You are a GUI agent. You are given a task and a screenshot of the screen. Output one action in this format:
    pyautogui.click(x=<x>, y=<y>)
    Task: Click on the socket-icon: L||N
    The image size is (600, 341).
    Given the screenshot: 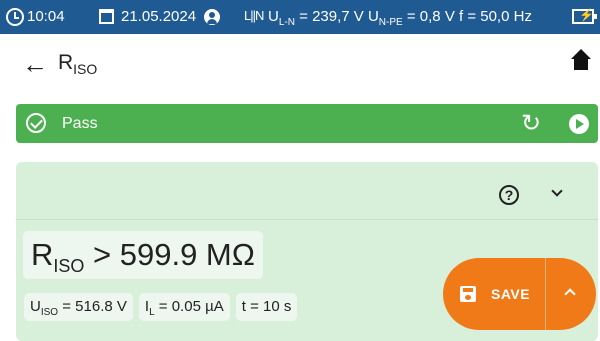 What is the action you would take?
    pyautogui.click(x=254, y=15)
    